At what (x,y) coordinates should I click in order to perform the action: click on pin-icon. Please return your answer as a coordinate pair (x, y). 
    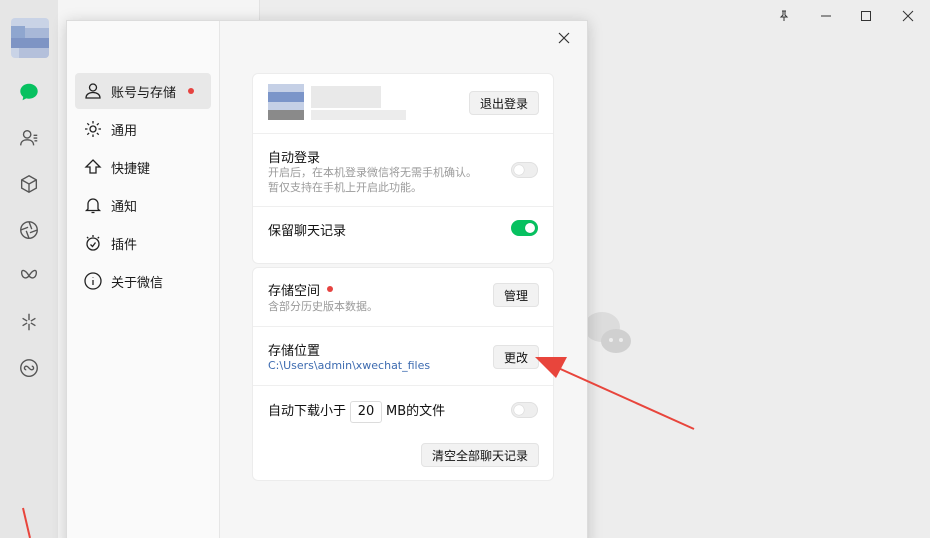
    Looking at the image, I should click on (784, 16).